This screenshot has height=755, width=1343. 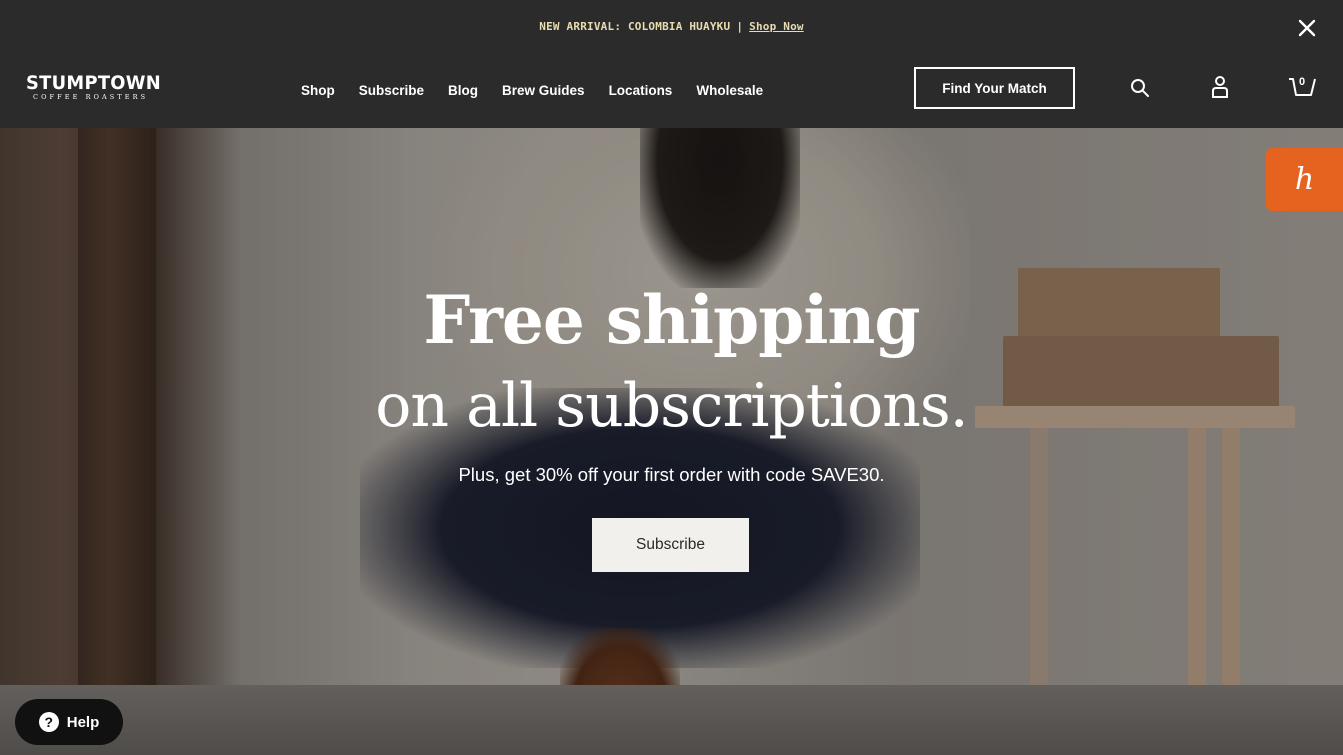 What do you see at coordinates (543, 90) in the screenshot?
I see `nav-brew-guides: Brew Guides` at bounding box center [543, 90].